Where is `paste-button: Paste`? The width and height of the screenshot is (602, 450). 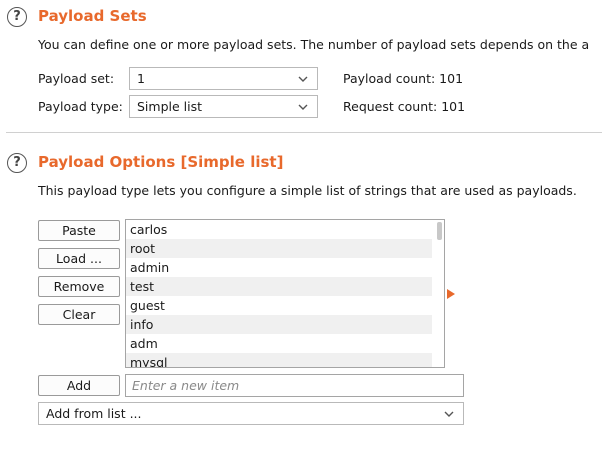
paste-button: Paste is located at coordinates (79, 230).